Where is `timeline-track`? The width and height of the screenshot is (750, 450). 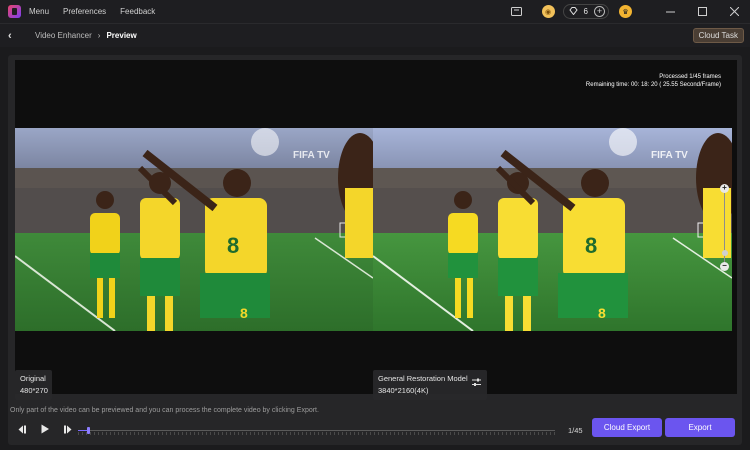
timeline-track is located at coordinates (316, 431).